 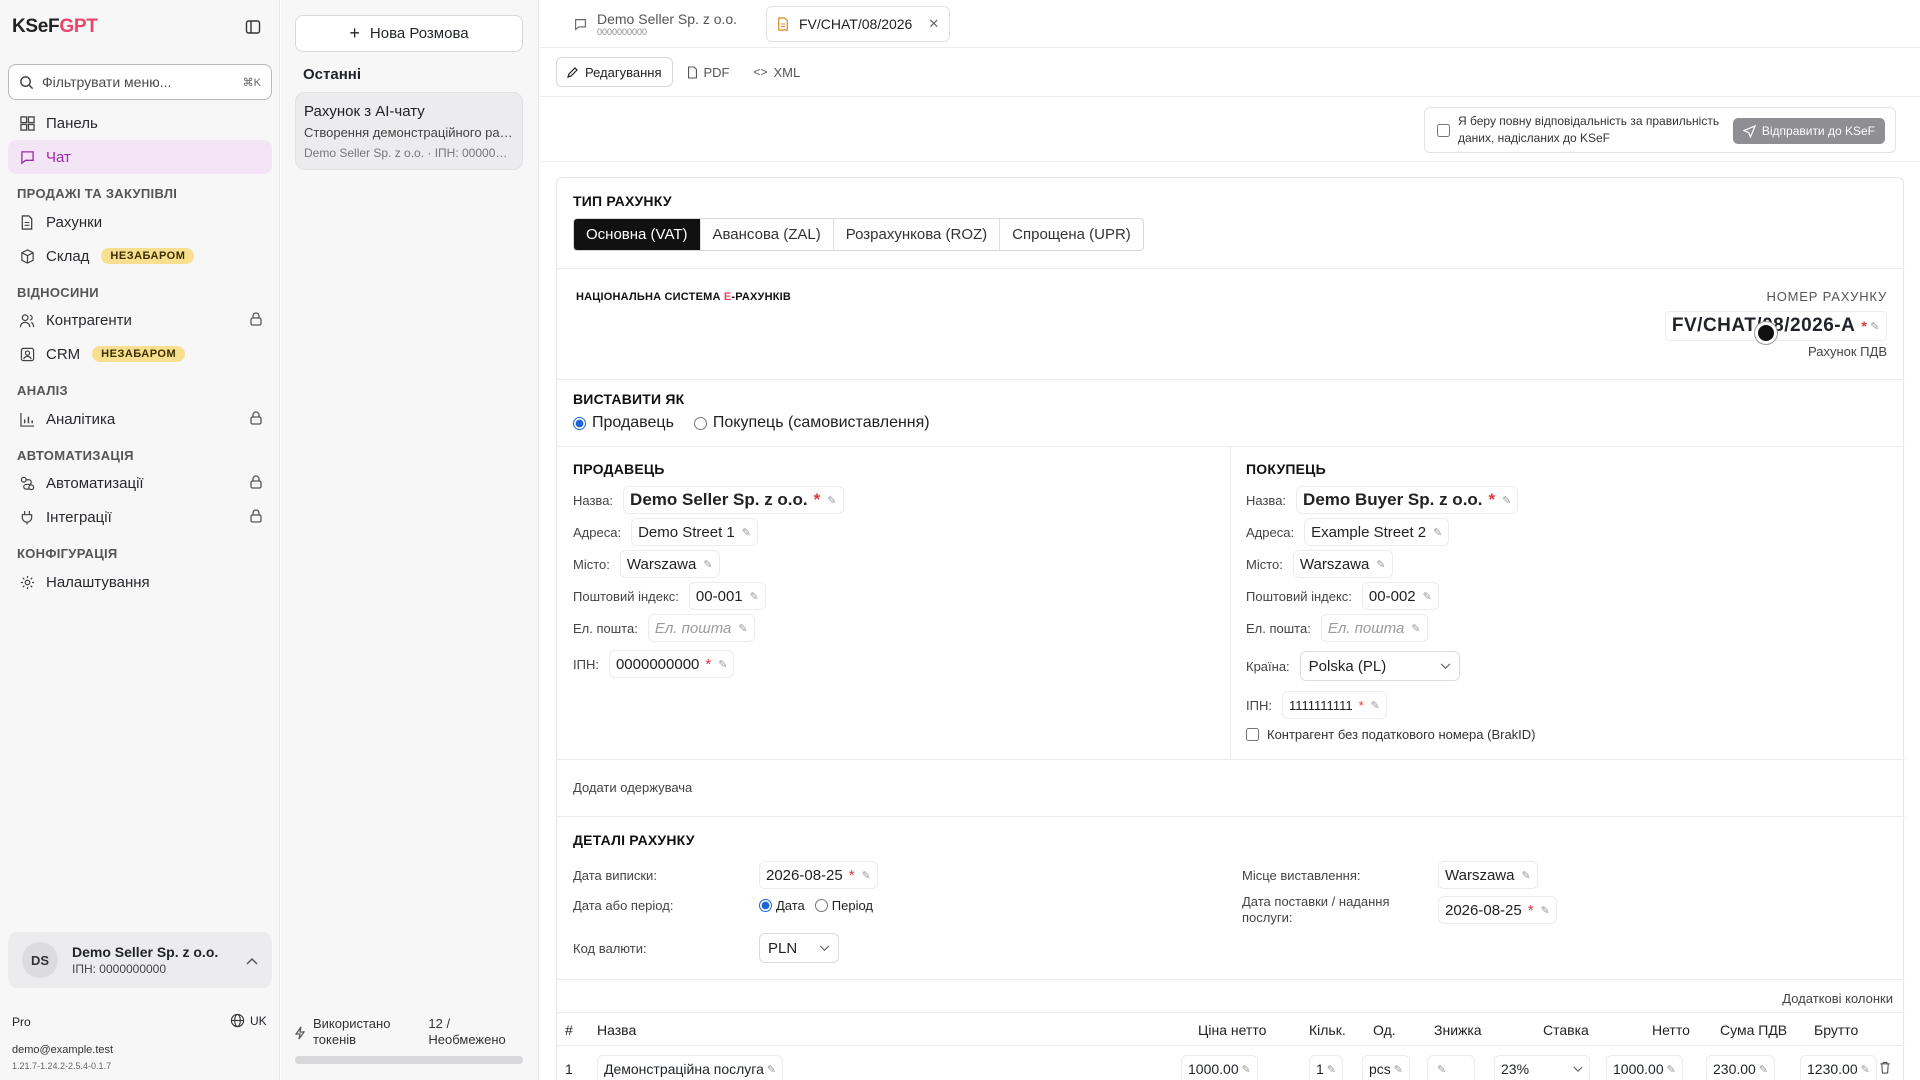 What do you see at coordinates (55, 27) in the screenshot?
I see `app-logo: KSeFGPT` at bounding box center [55, 27].